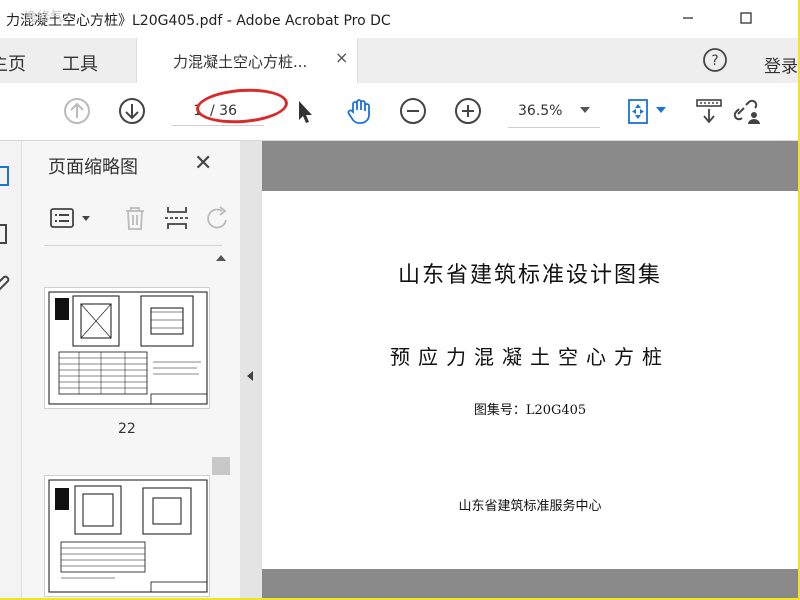 This screenshot has width=800, height=600. Describe the element at coordinates (135, 218) in the screenshot. I see `delete-page-icon` at that location.